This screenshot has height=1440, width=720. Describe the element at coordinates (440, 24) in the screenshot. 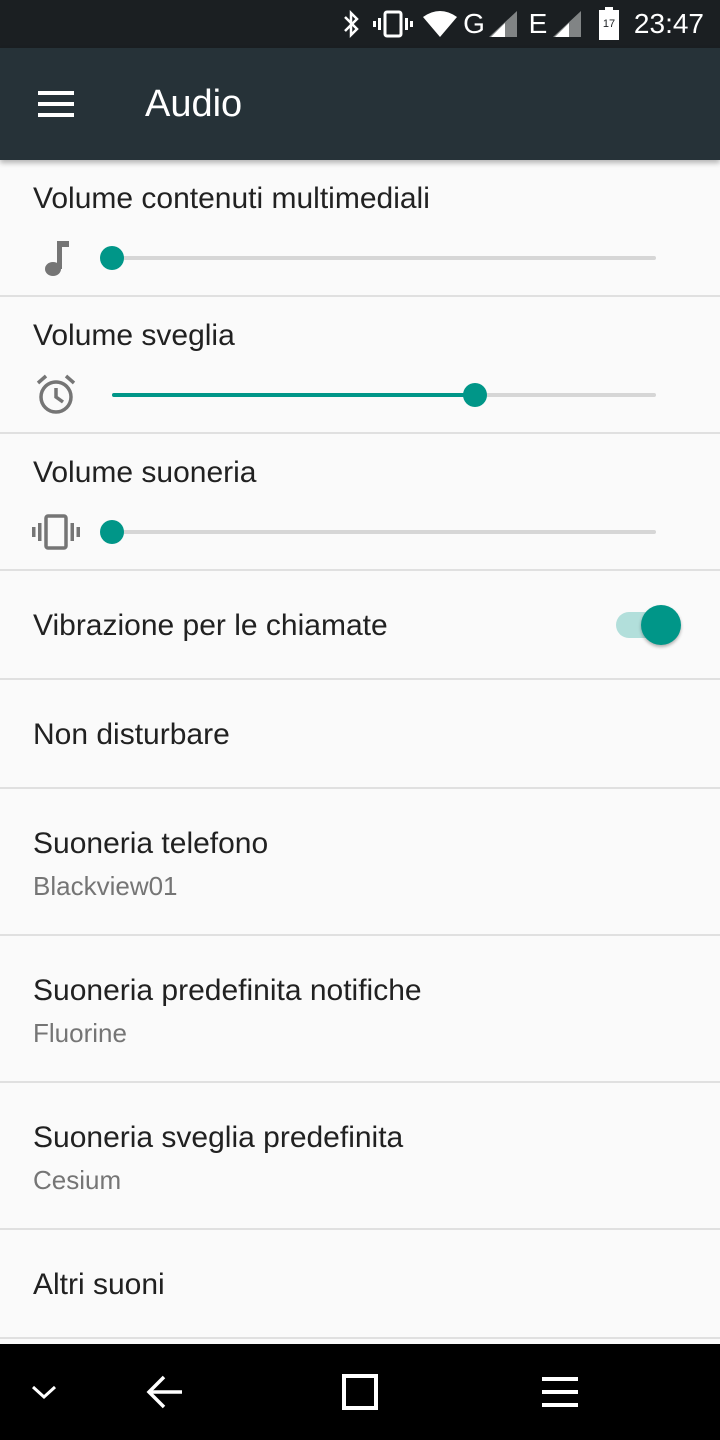

I see `wifi-icon` at that location.